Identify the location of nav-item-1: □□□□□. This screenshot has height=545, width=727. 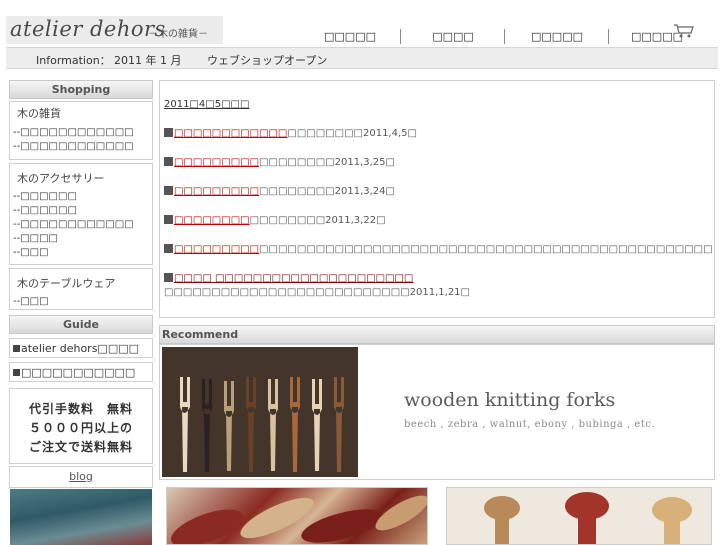
(350, 36).